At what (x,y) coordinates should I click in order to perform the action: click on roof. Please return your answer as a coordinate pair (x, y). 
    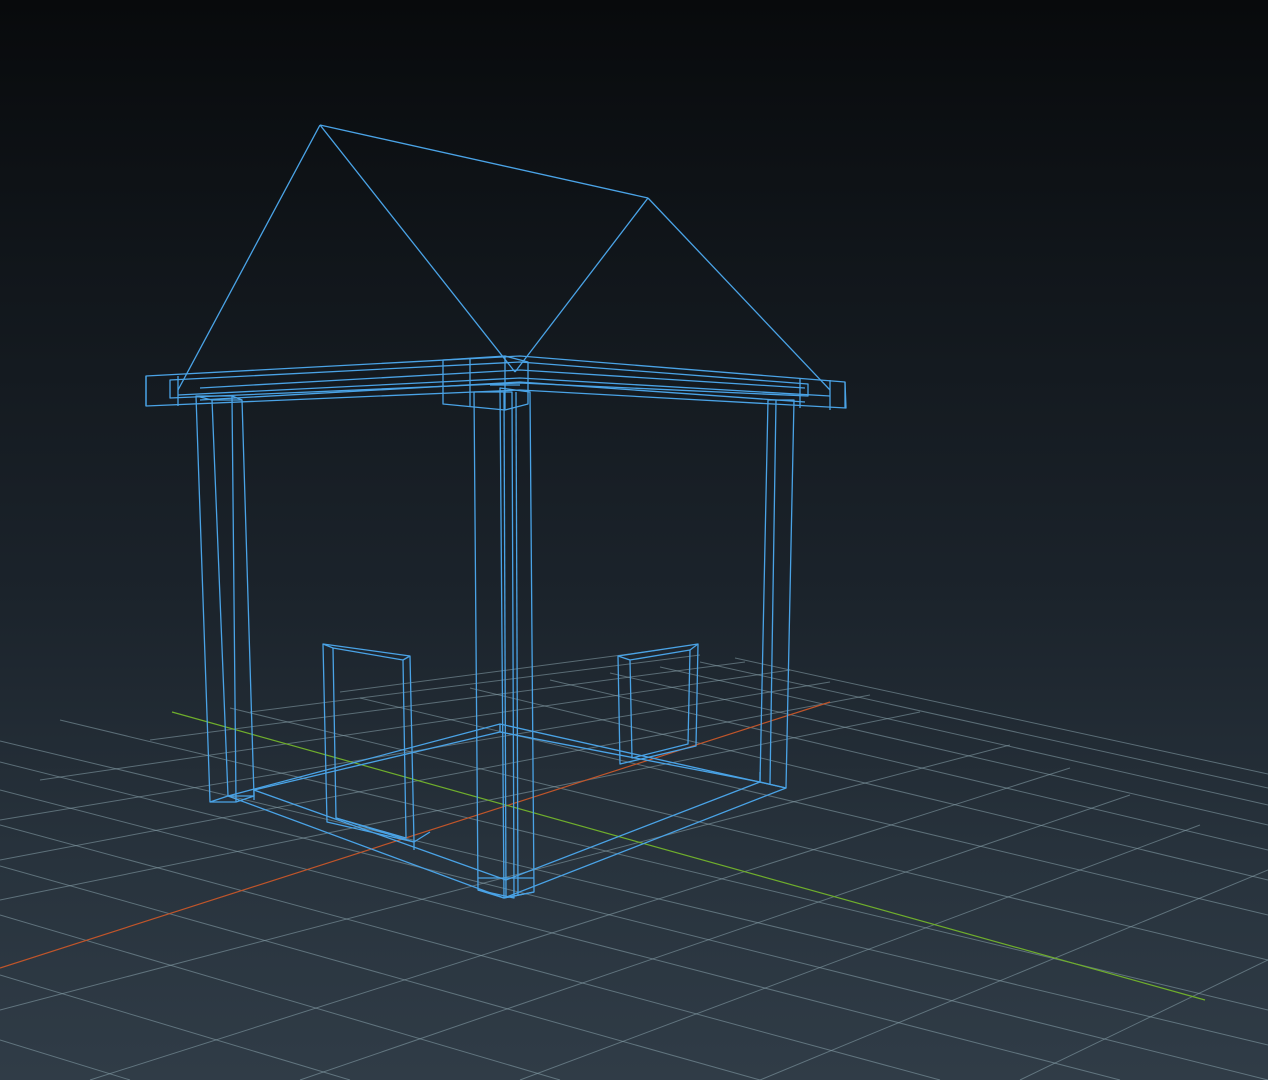
    Looking at the image, I should click on (504, 257).